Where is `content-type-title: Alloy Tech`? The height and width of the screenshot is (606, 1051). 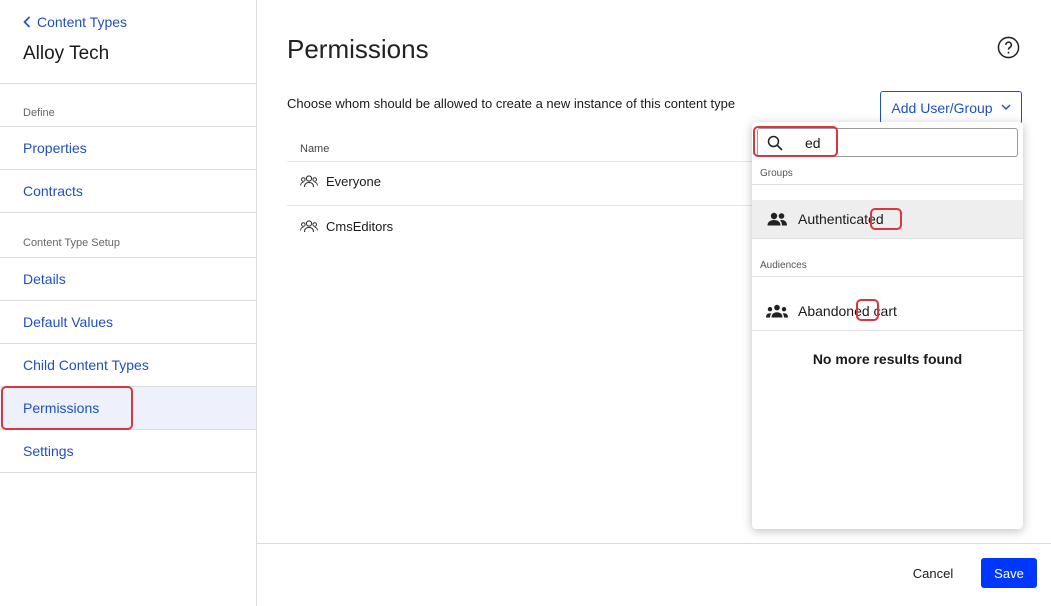 content-type-title: Alloy Tech is located at coordinates (66, 53).